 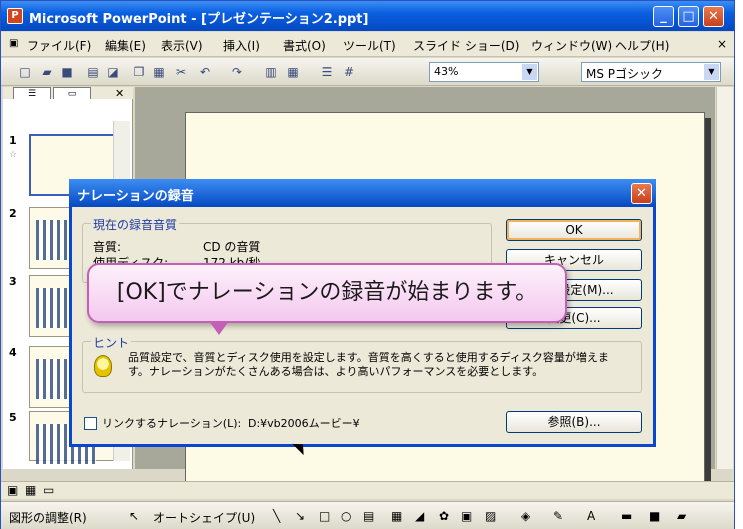 What do you see at coordinates (12, 490) in the screenshot?
I see `normal-view-icon: ▣` at bounding box center [12, 490].